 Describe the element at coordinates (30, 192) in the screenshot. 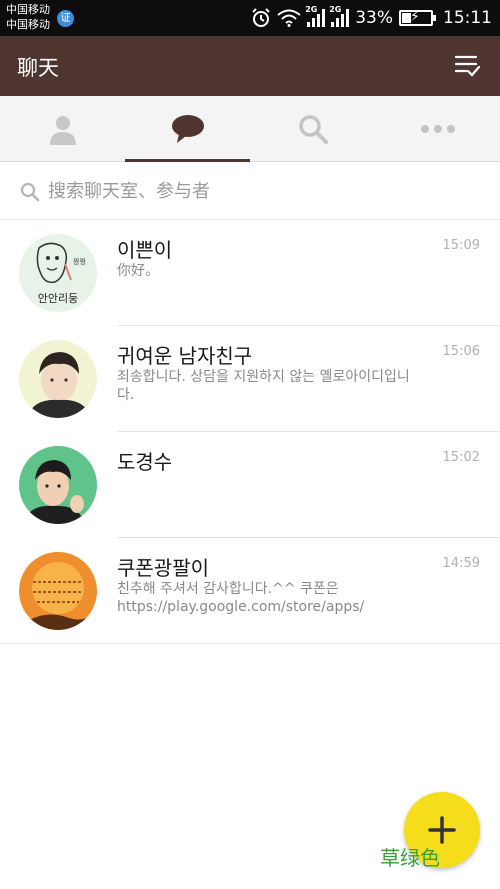

I see `search-field-icon` at that location.